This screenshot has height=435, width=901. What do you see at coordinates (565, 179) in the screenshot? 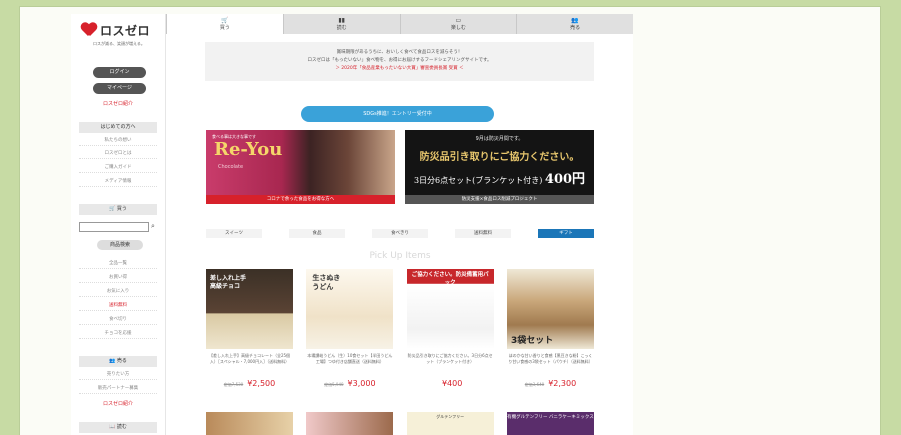
I see `banner-offer-price: 400円` at bounding box center [565, 179].